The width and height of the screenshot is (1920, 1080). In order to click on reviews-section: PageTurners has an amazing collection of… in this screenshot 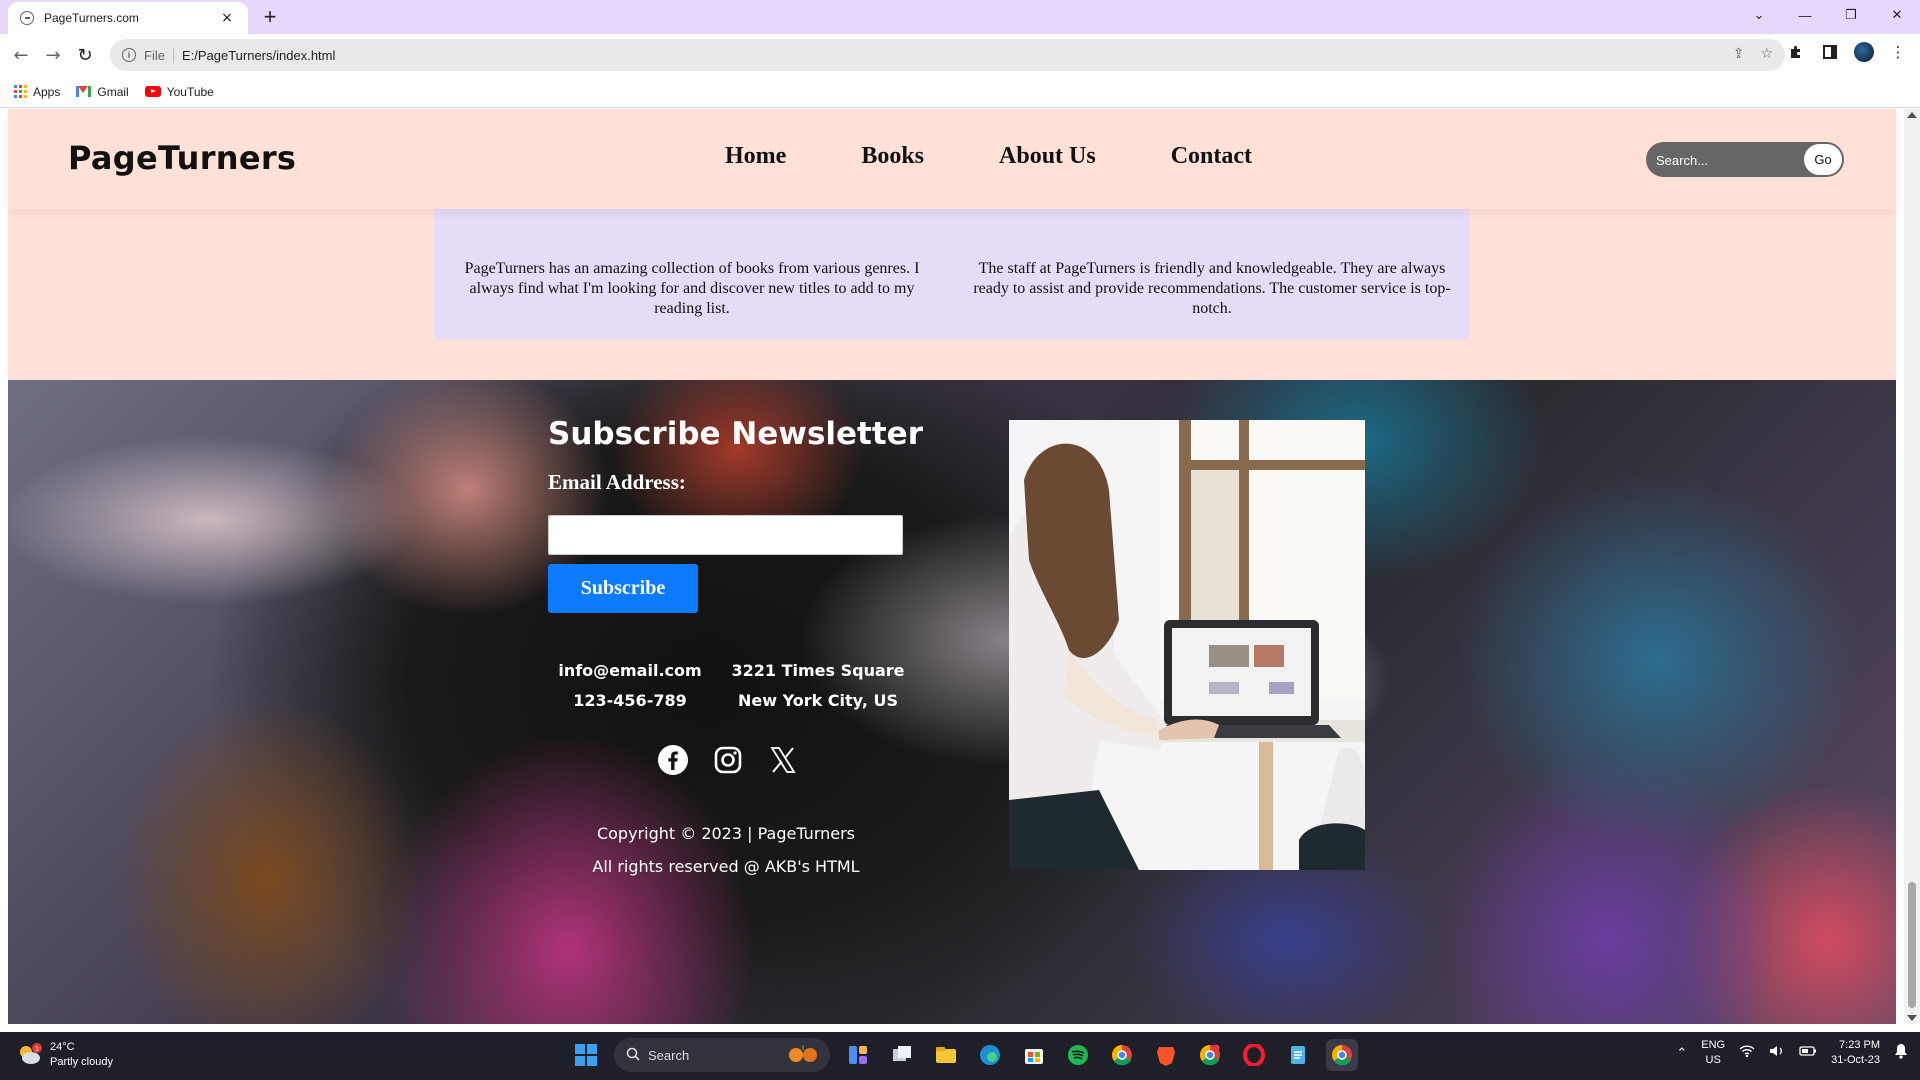, I will do `click(951, 274)`.